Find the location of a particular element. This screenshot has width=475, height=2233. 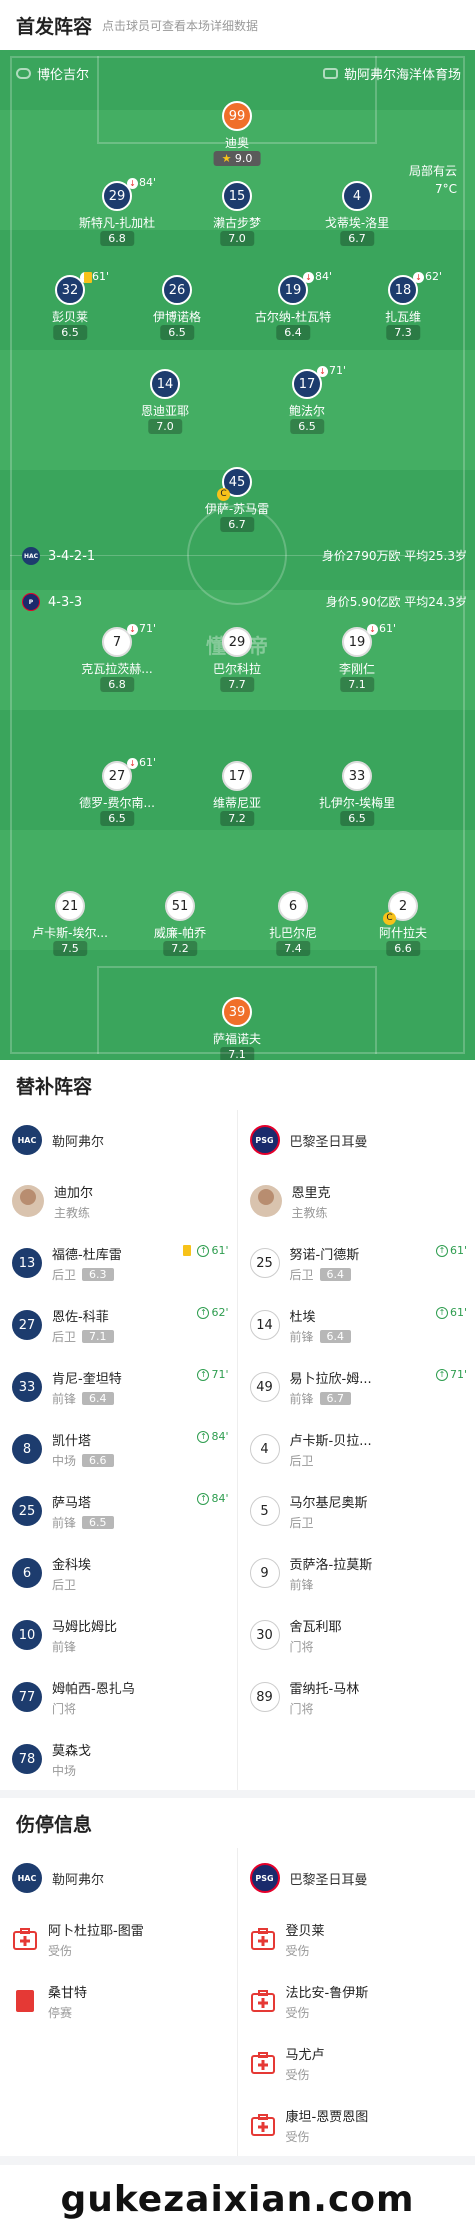

home-player-name: 戈蒂埃-洛里 is located at coordinates (357, 222).